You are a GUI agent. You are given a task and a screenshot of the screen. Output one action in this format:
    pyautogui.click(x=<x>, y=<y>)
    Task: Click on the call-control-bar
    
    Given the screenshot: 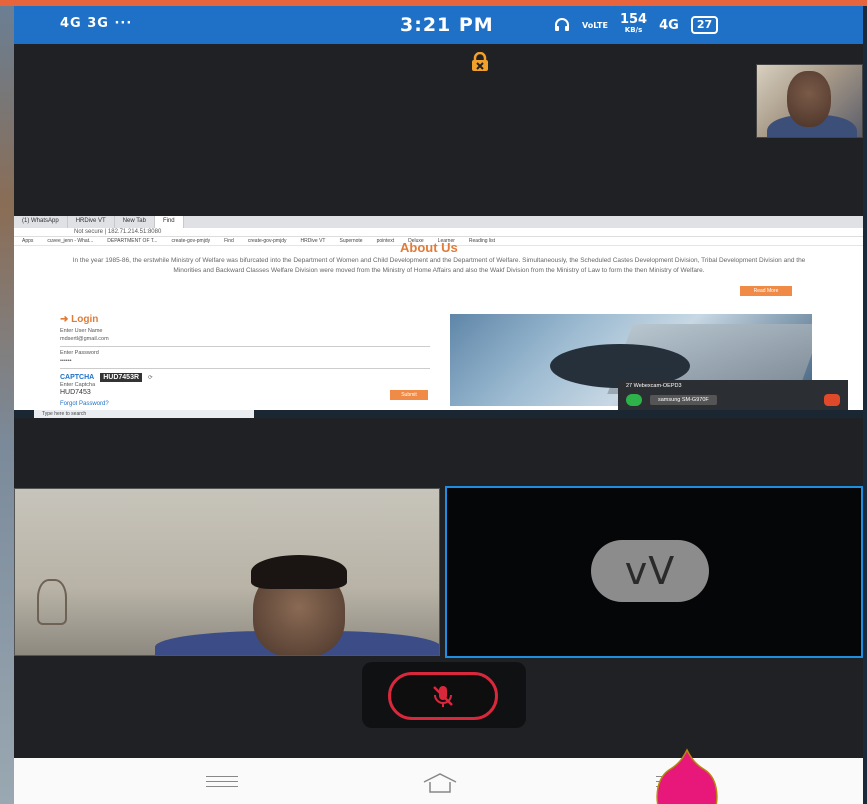 What is the action you would take?
    pyautogui.click(x=444, y=695)
    